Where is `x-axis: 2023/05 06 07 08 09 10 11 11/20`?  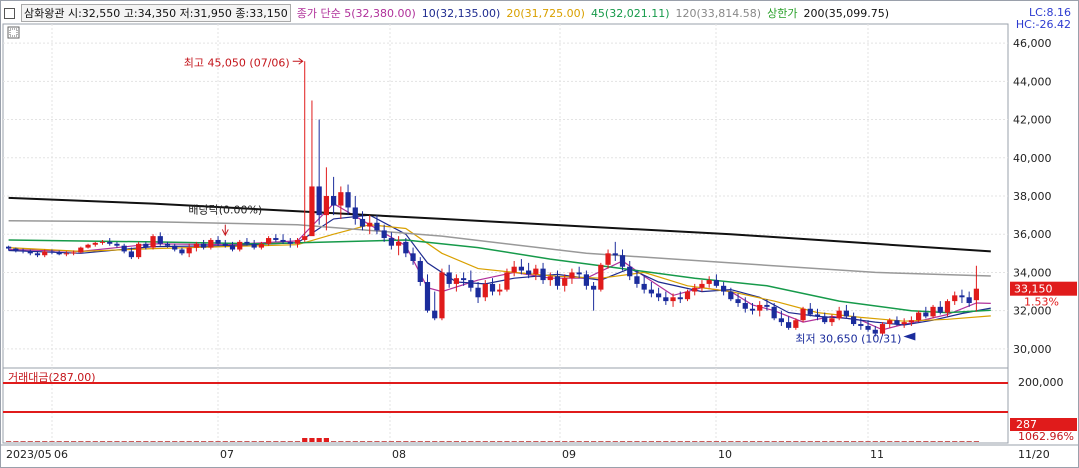
x-axis: 2023/05 06 07 08 09 10 11 11/20 is located at coordinates (539, 452).